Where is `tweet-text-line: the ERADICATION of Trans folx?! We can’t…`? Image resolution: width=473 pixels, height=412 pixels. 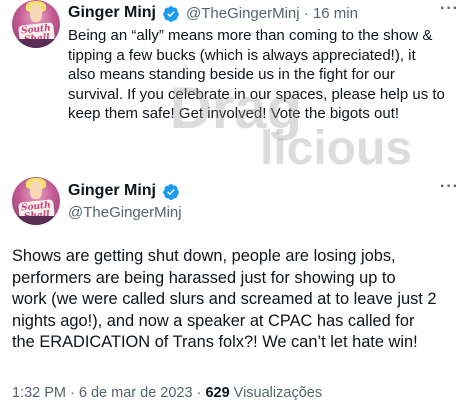
tweet-text-line: the ERADICATION of Trans folx?! We can’t… is located at coordinates (215, 342).